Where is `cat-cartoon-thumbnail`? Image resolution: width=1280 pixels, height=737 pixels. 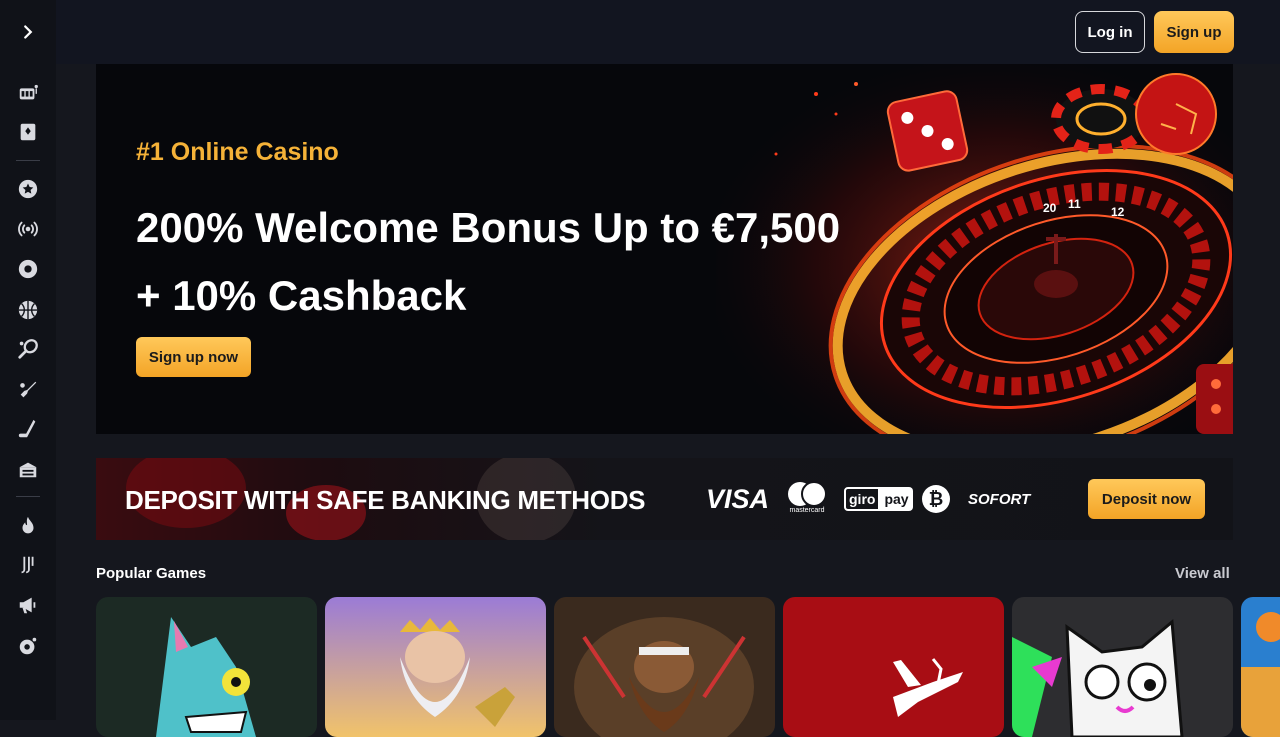
cat-cartoon-thumbnail is located at coordinates (206, 667).